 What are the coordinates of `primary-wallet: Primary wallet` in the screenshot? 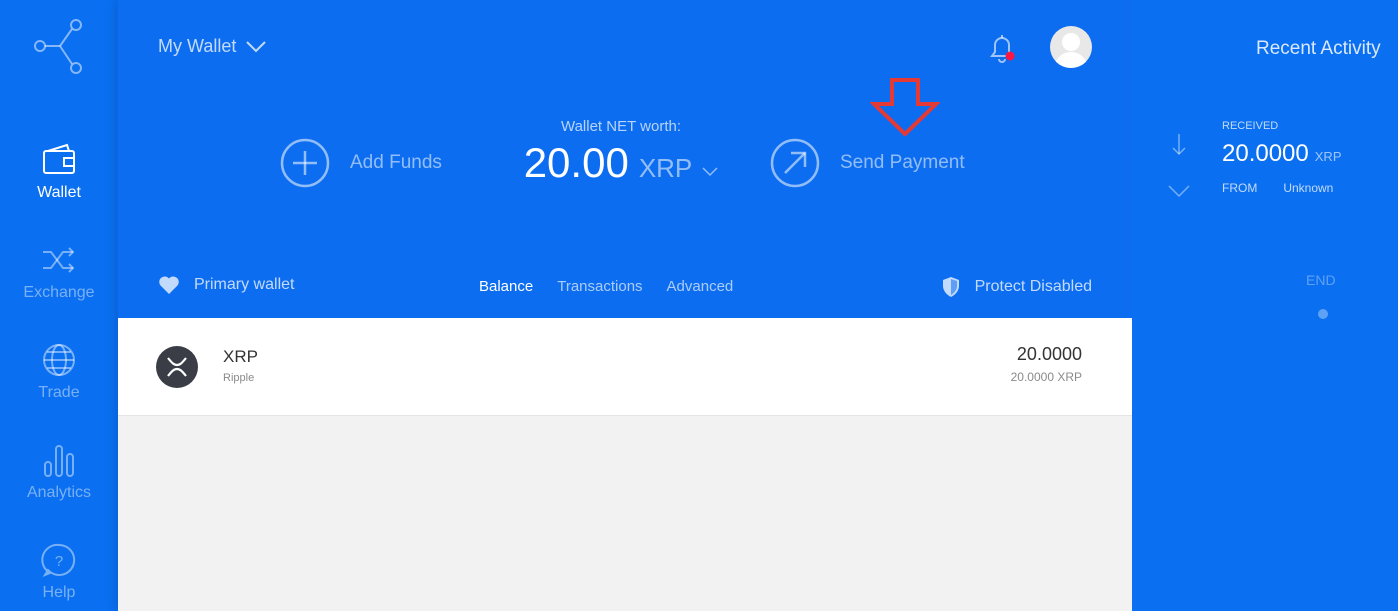 It's located at (226, 285).